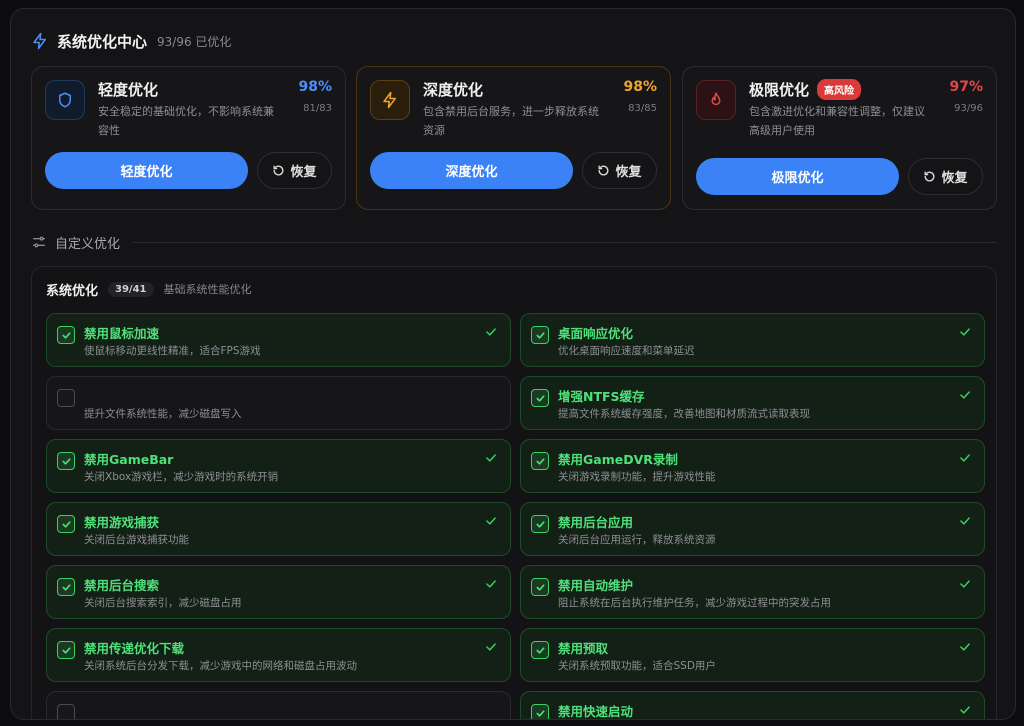 This screenshot has height=726, width=1024. Describe the element at coordinates (596, 711) in the screenshot. I see `option-title: 禁用快速启动` at that location.